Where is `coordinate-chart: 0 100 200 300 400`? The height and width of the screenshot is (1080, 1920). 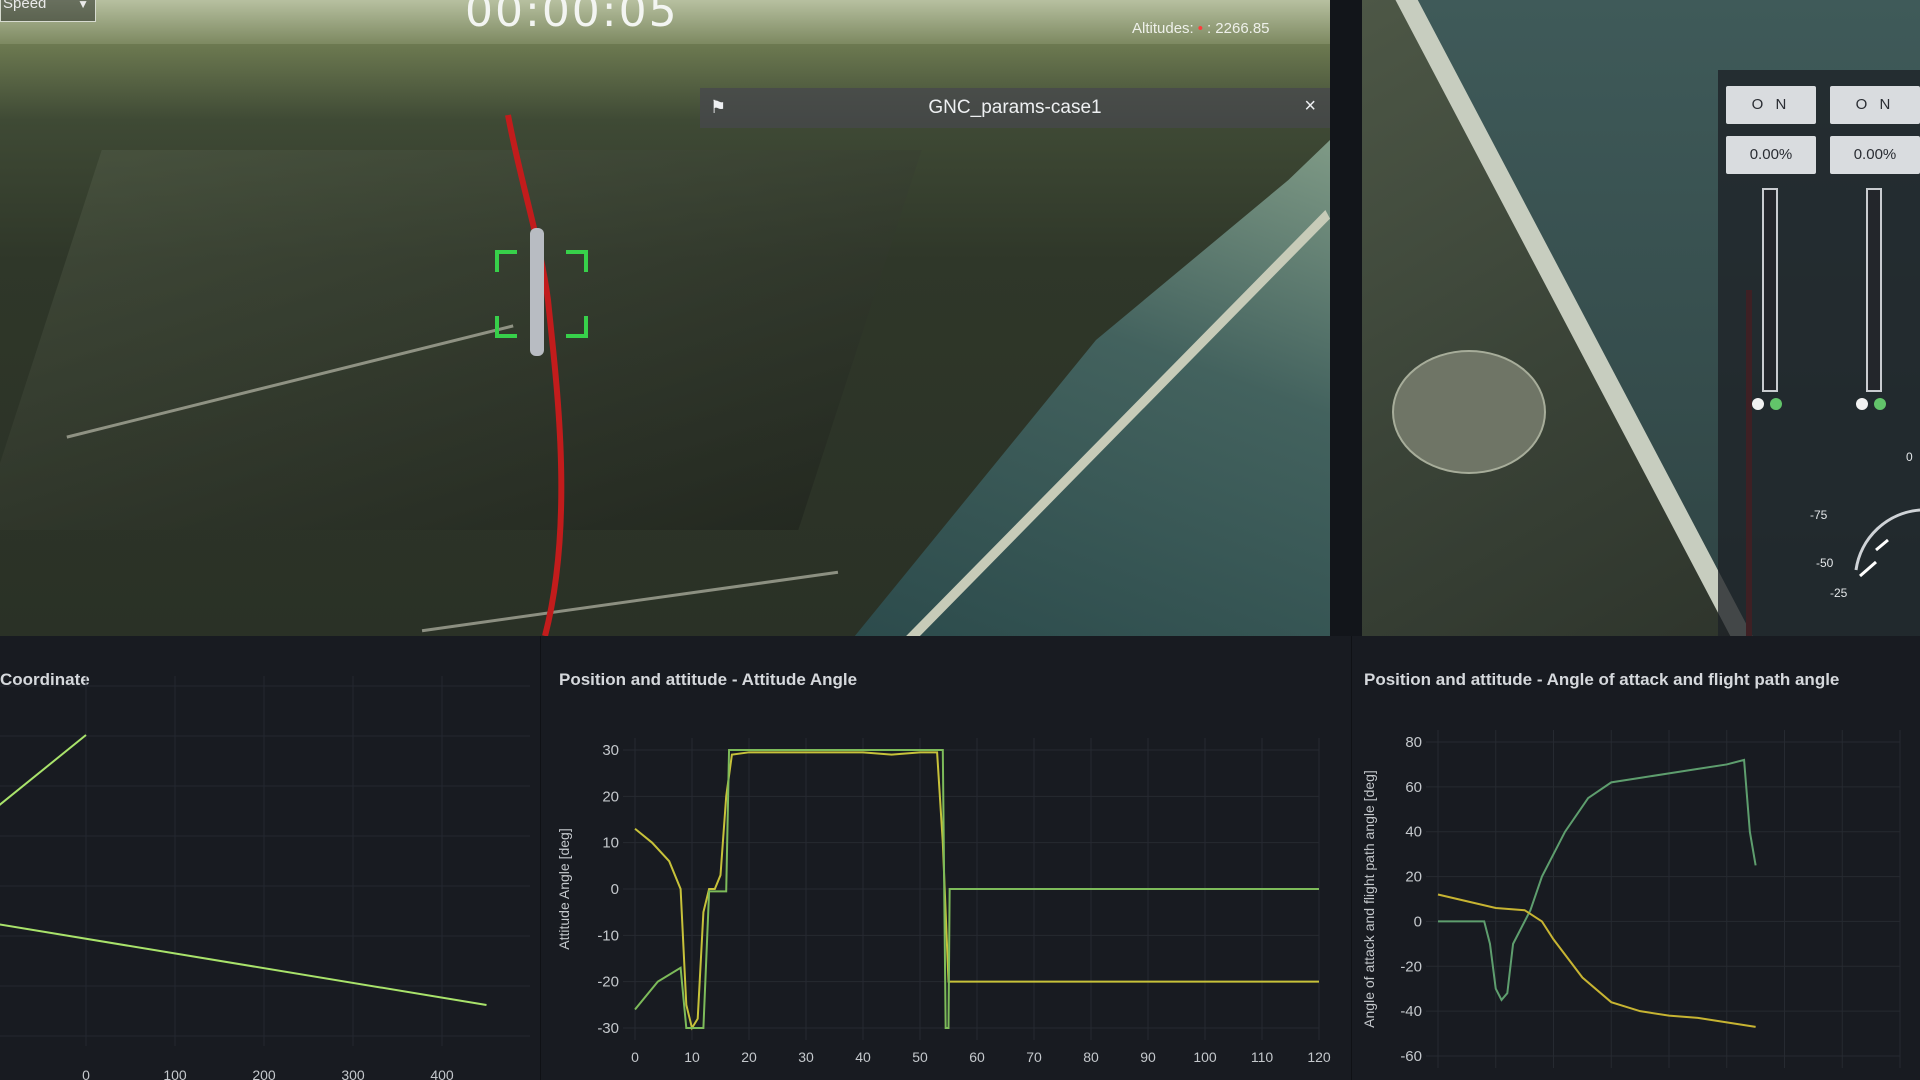
coordinate-chart: 0 100 200 300 400 is located at coordinates (265, 878).